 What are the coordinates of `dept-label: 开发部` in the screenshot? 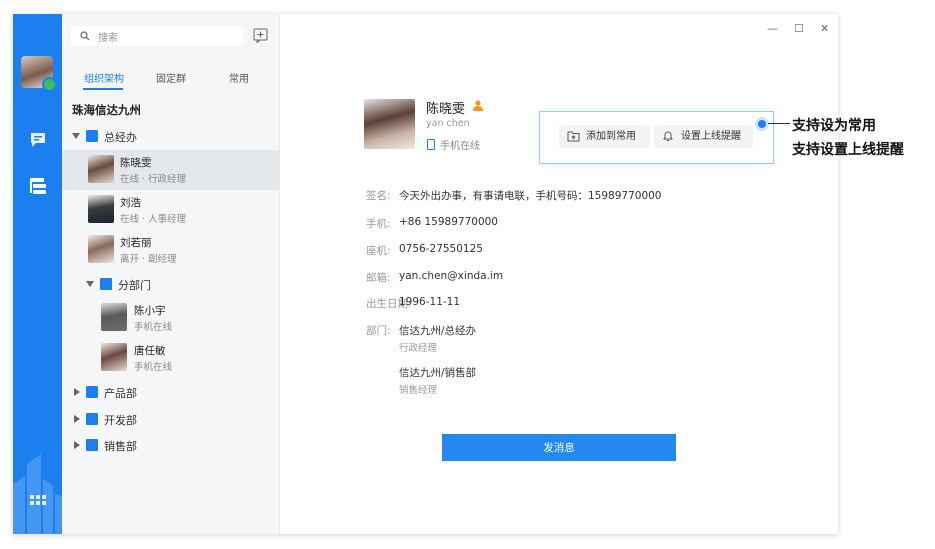 It's located at (120, 420).